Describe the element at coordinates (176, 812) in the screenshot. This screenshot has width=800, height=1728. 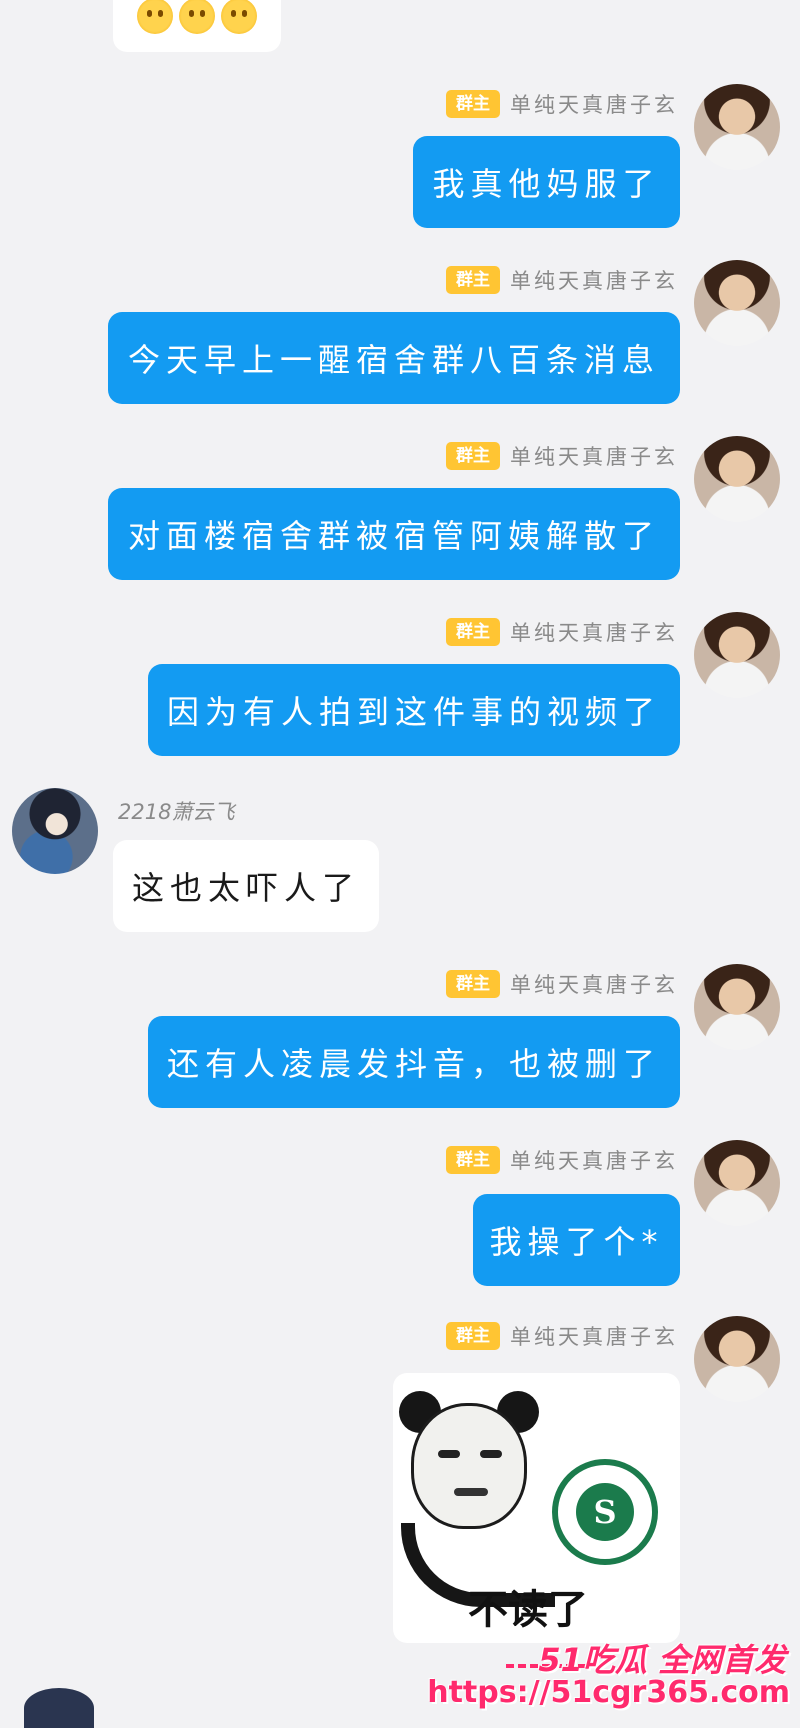
I see `sender-name: 2218萧云飞` at that location.